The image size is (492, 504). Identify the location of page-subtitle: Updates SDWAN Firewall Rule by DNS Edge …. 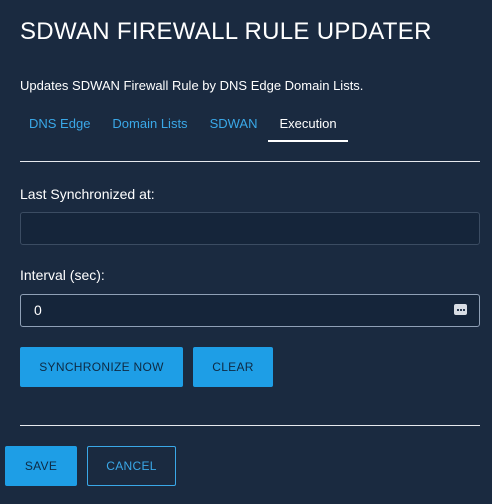
(192, 85).